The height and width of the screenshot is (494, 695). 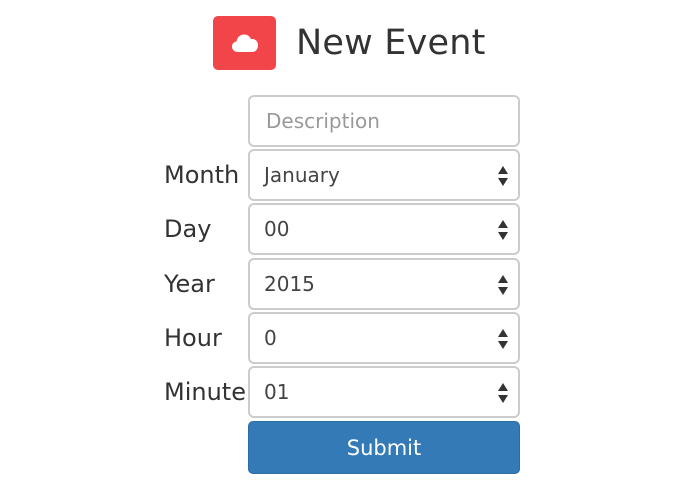 I want to click on cloud-icon, so click(x=244, y=43).